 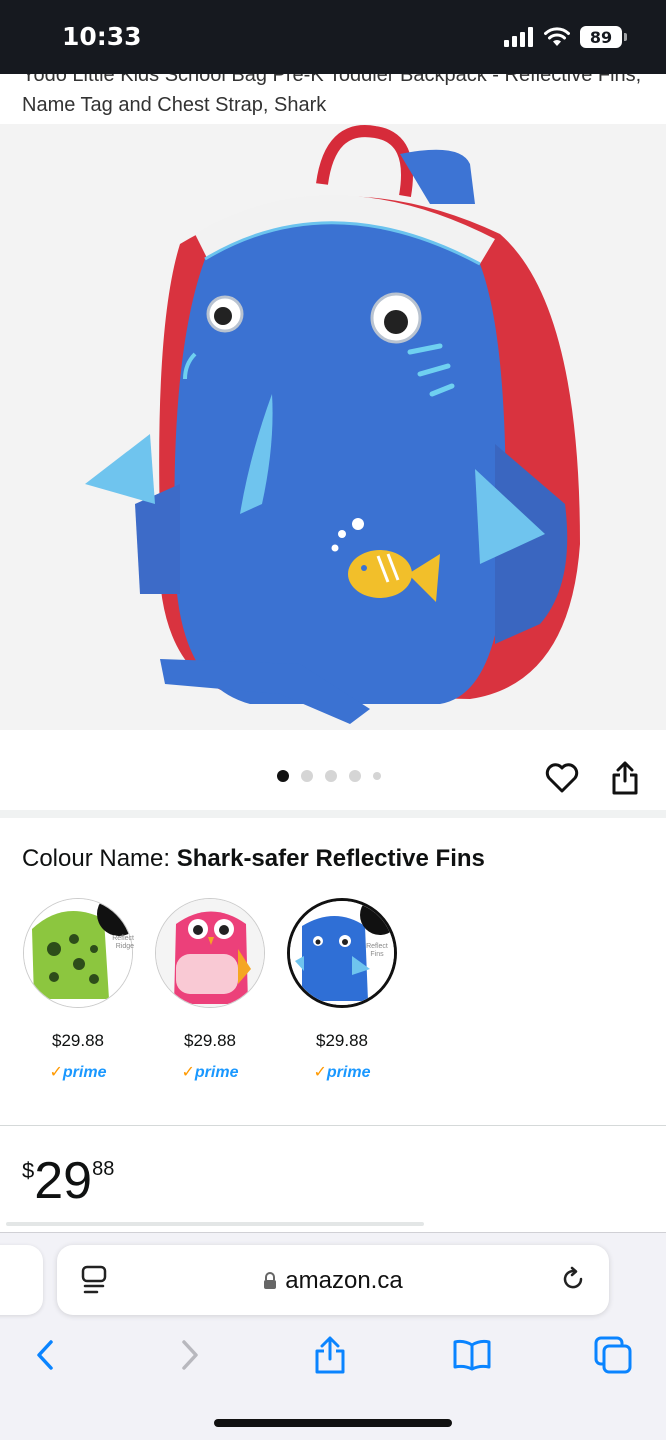 I want to click on carousel-dots, so click(x=329, y=776).